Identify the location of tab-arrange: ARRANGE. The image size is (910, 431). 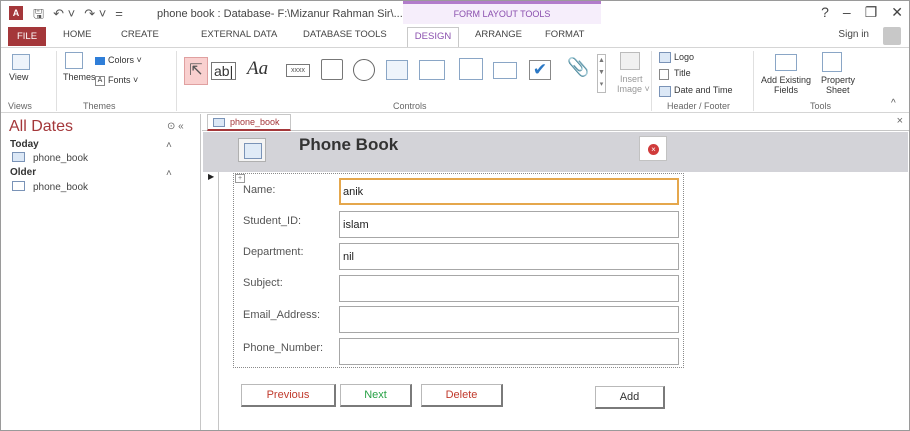
(498, 34).